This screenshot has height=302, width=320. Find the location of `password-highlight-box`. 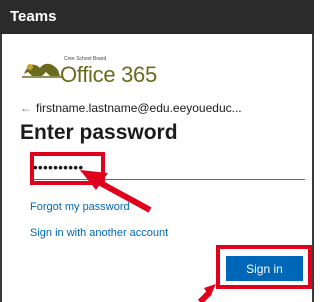

password-highlight-box is located at coordinates (67, 168).